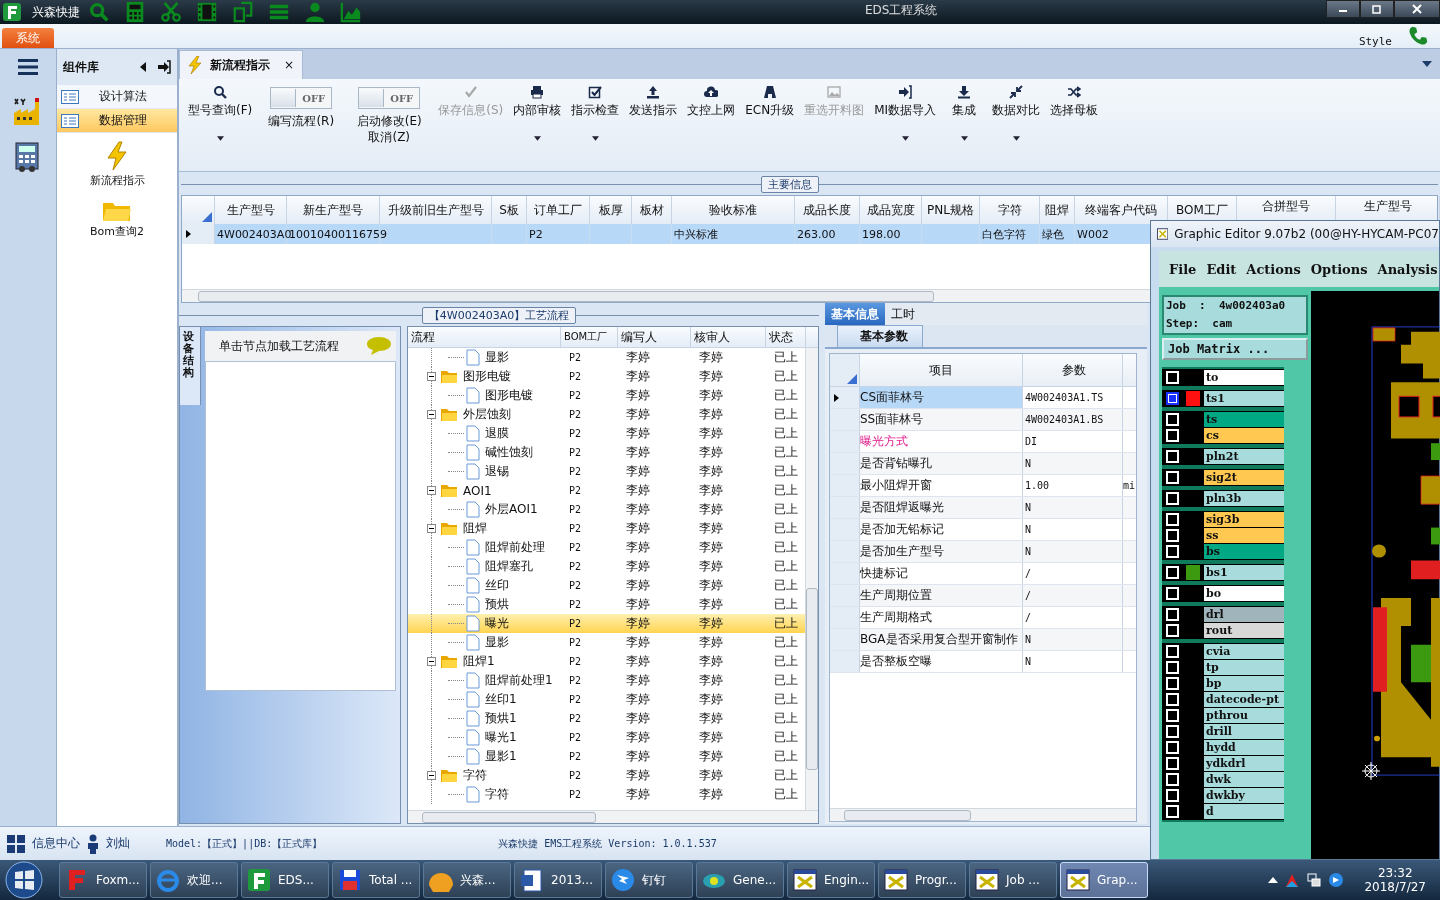 The width and height of the screenshot is (1440, 900). Describe the element at coordinates (1244, 795) in the screenshot. I see `layer-name: dwkby` at that location.